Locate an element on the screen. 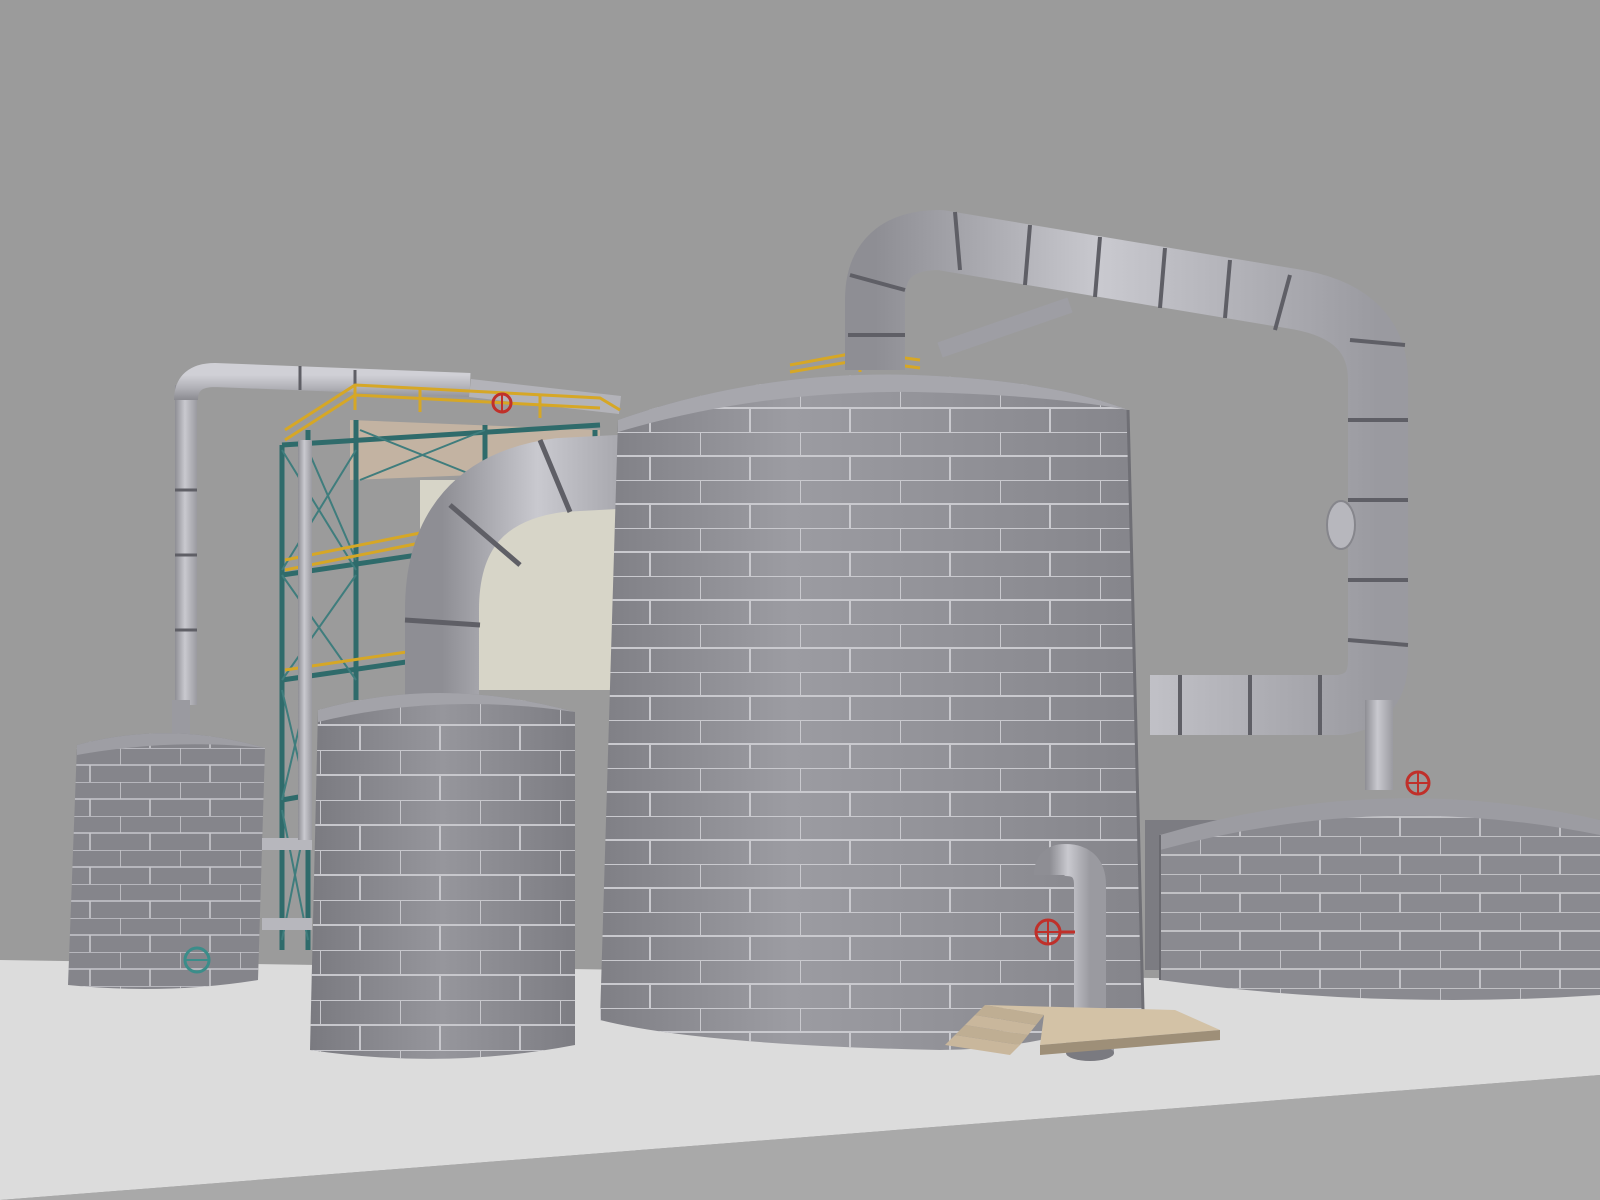 This screenshot has width=1600, height=1200. right-storage-tank is located at coordinates (1372, 899).